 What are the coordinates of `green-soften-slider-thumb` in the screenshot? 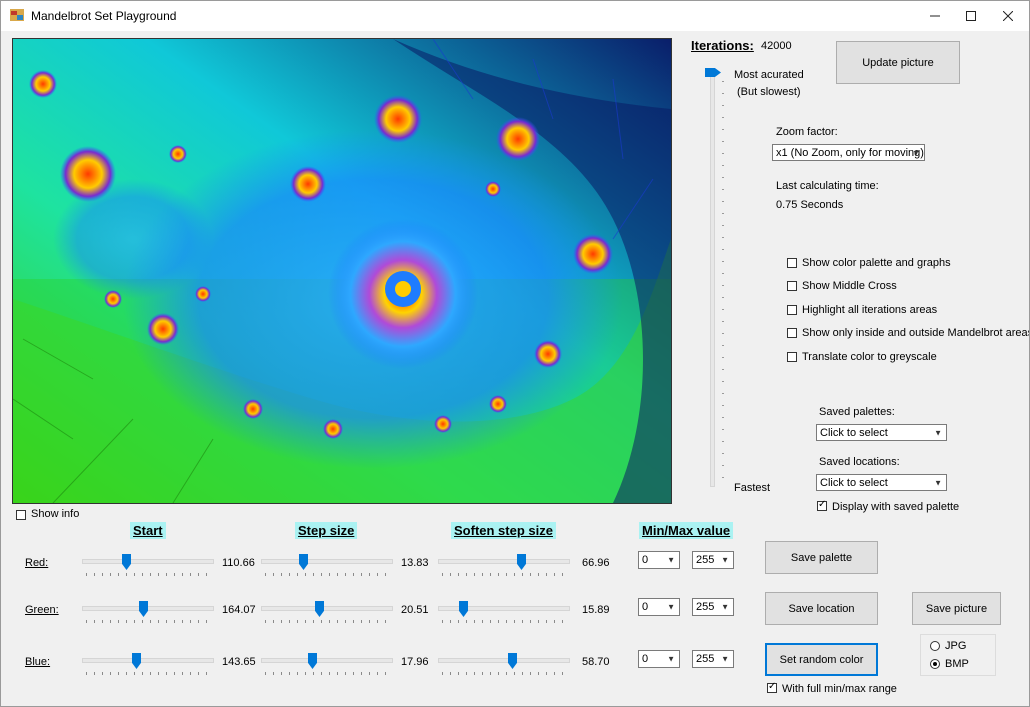 It's located at (463, 609).